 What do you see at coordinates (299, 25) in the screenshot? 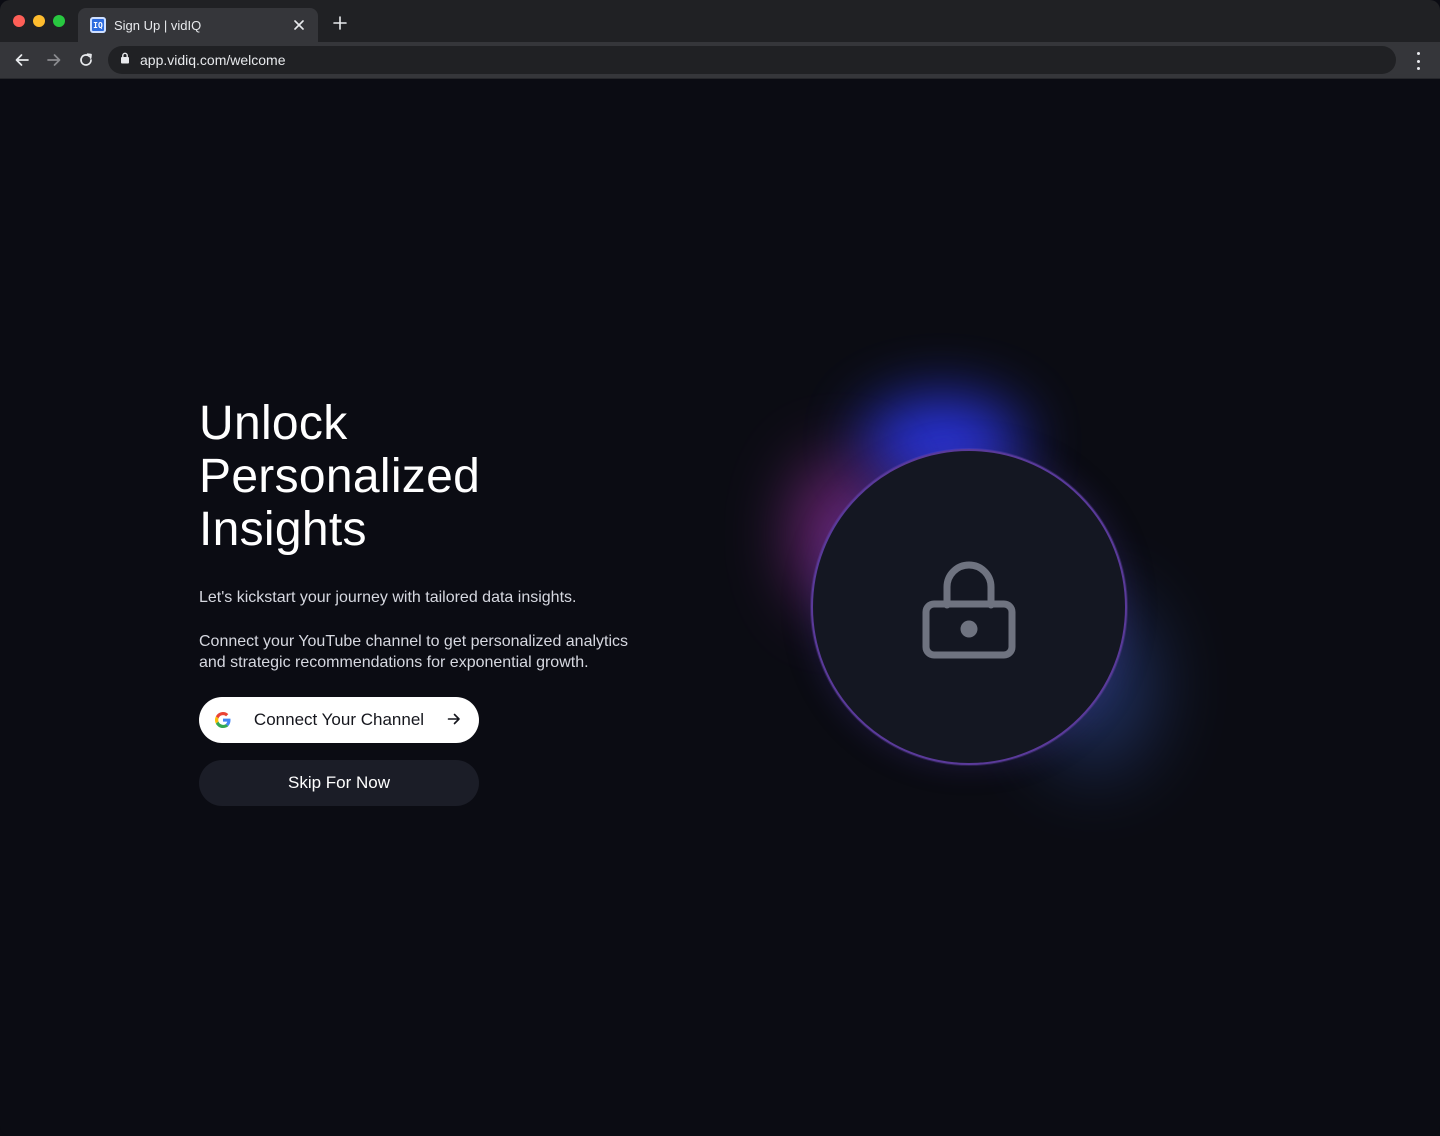
I see `close-tab-icon` at bounding box center [299, 25].